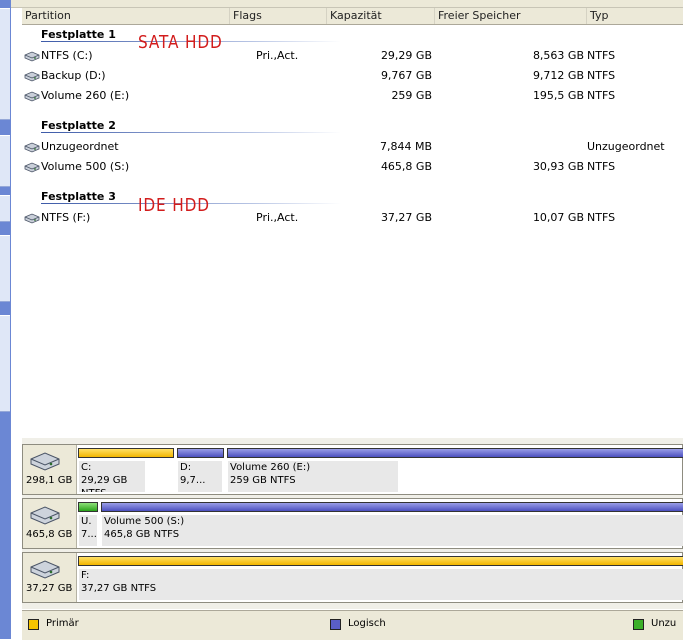 The height and width of the screenshot is (640, 683). Describe the element at coordinates (78, 196) in the screenshot. I see `group-header: Festplatte 3` at that location.